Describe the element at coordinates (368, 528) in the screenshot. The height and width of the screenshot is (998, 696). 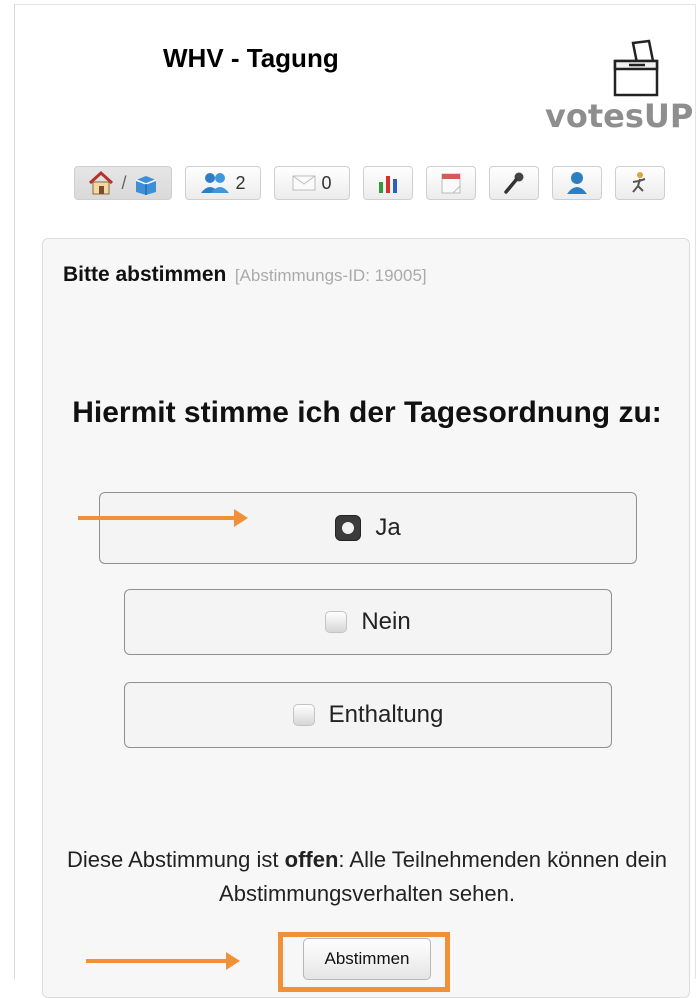
I see `option-ja: Ja` at that location.